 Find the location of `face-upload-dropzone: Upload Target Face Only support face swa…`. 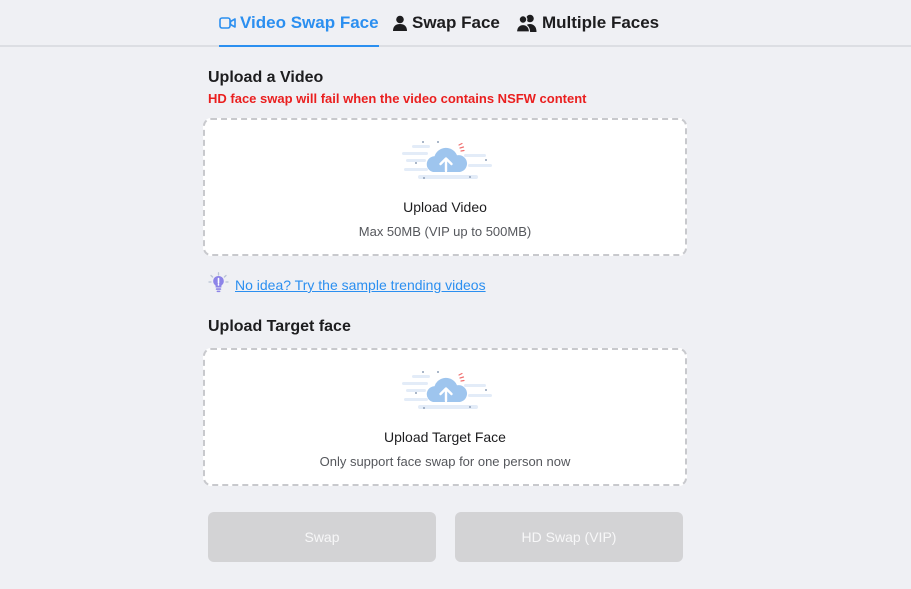

face-upload-dropzone: Upload Target Face Only support face swa… is located at coordinates (445, 417).